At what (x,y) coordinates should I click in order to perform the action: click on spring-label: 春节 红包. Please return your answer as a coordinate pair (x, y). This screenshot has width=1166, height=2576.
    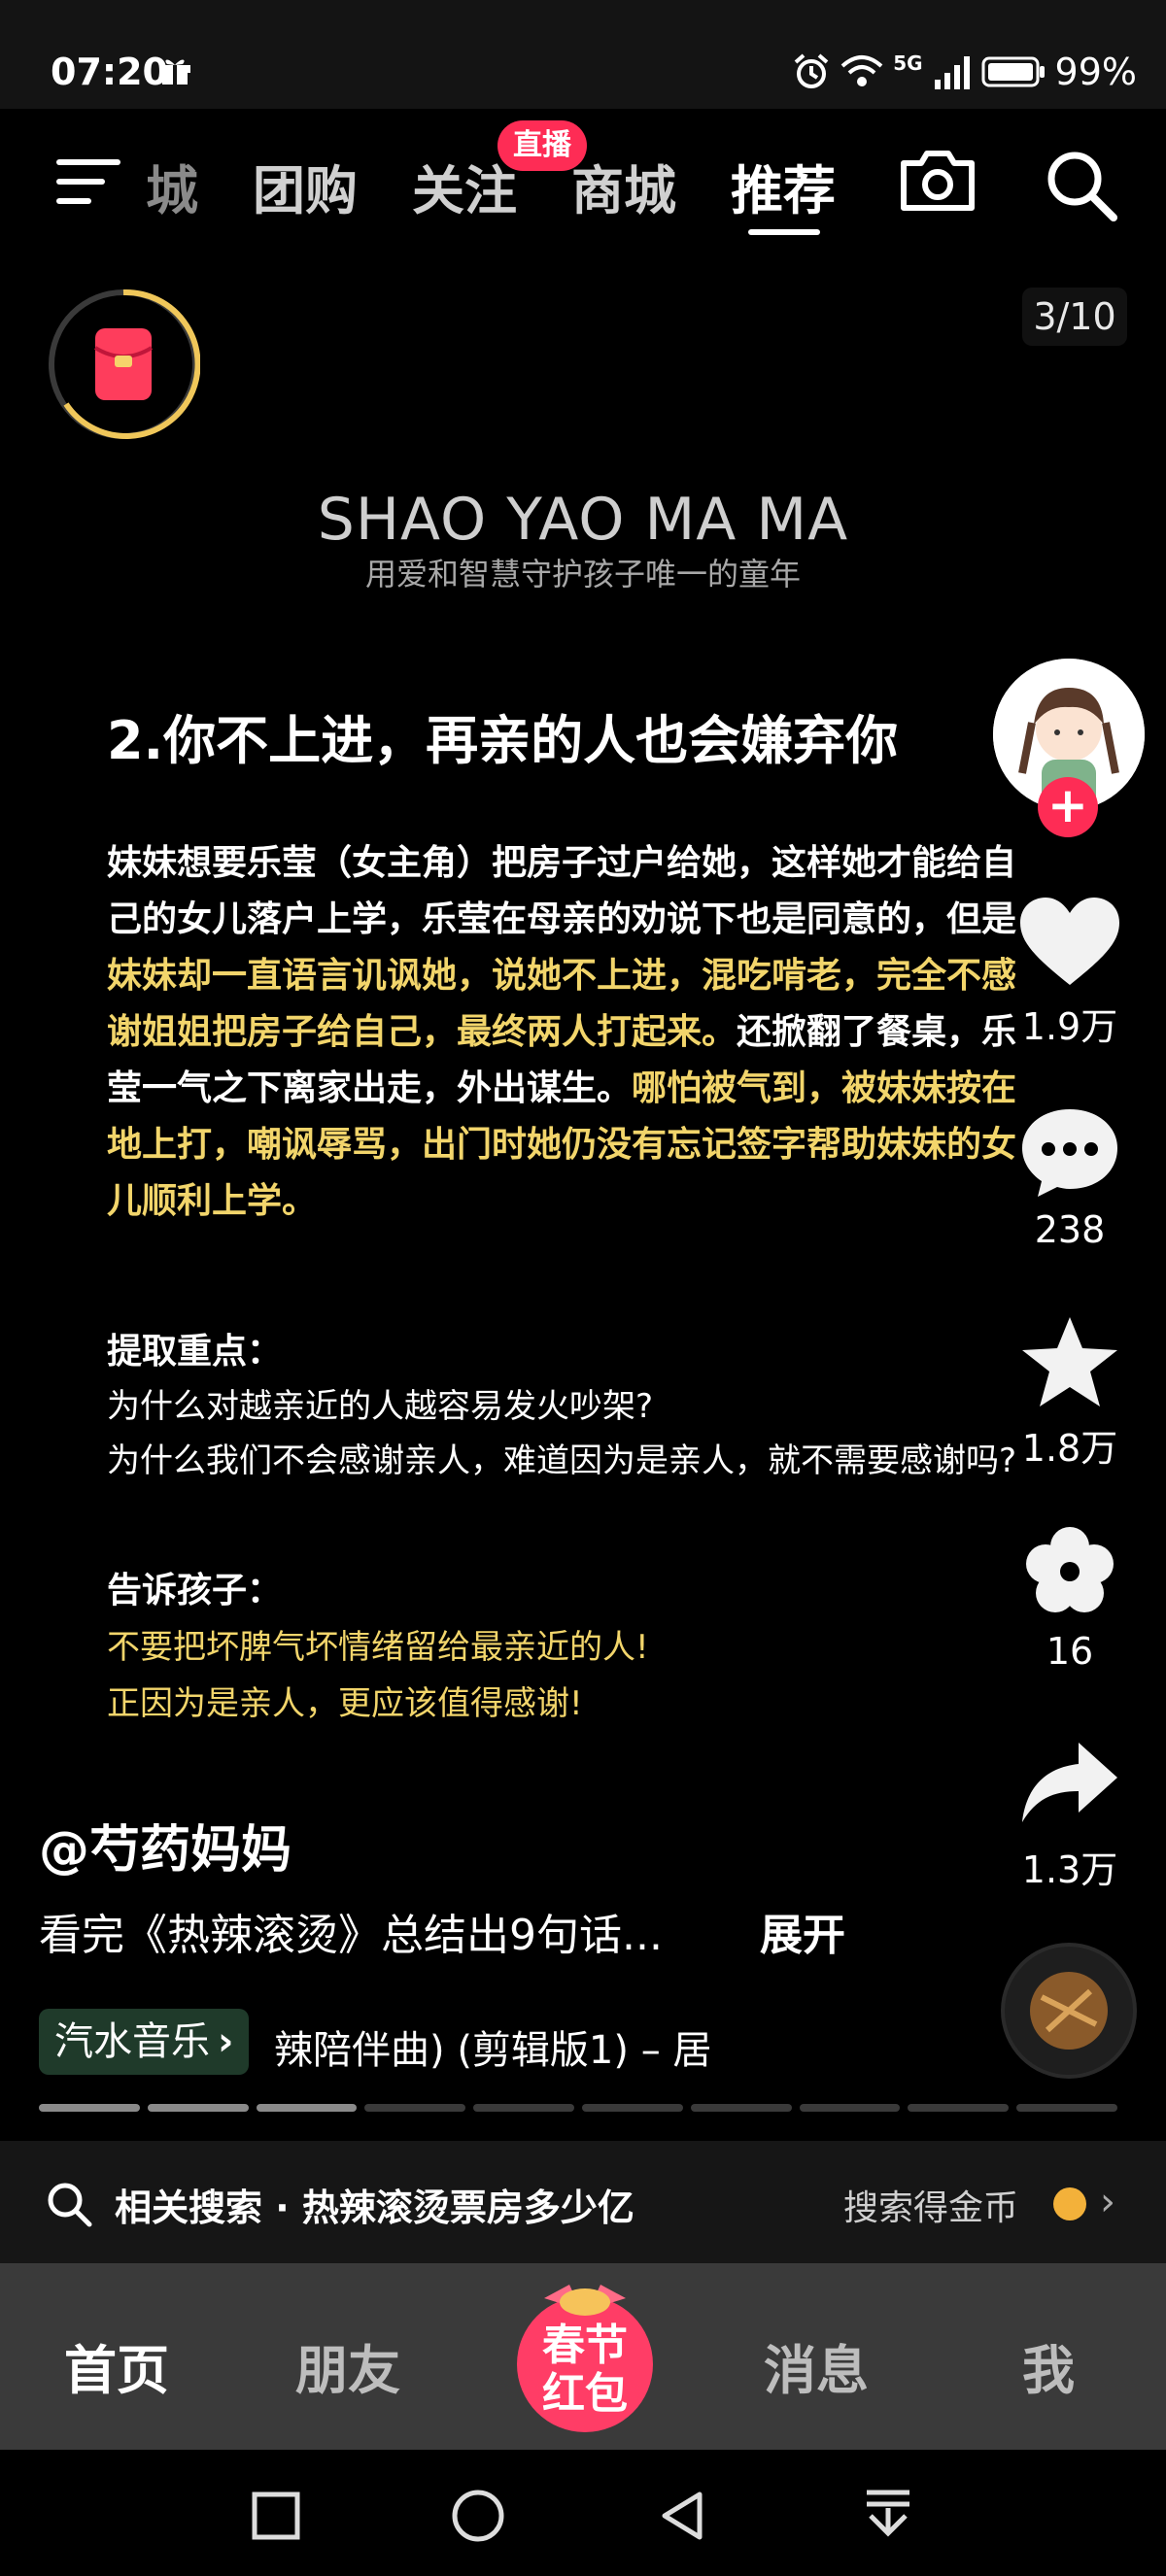
    Looking at the image, I should click on (585, 2370).